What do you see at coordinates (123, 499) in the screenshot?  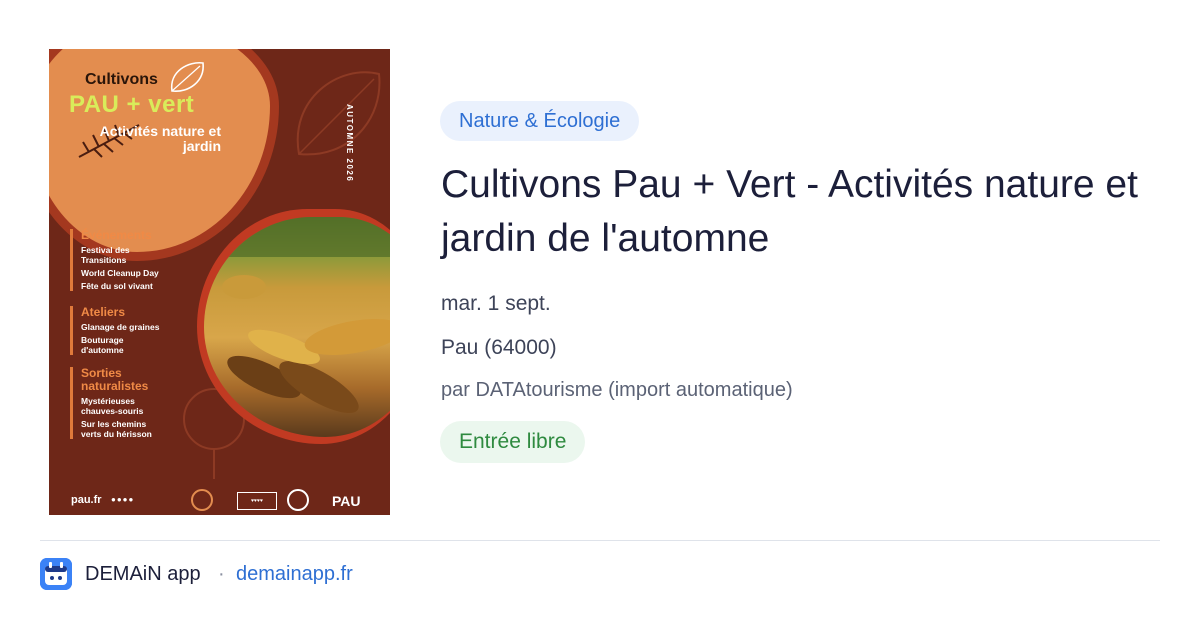 I see `social-icons: ●●●●` at bounding box center [123, 499].